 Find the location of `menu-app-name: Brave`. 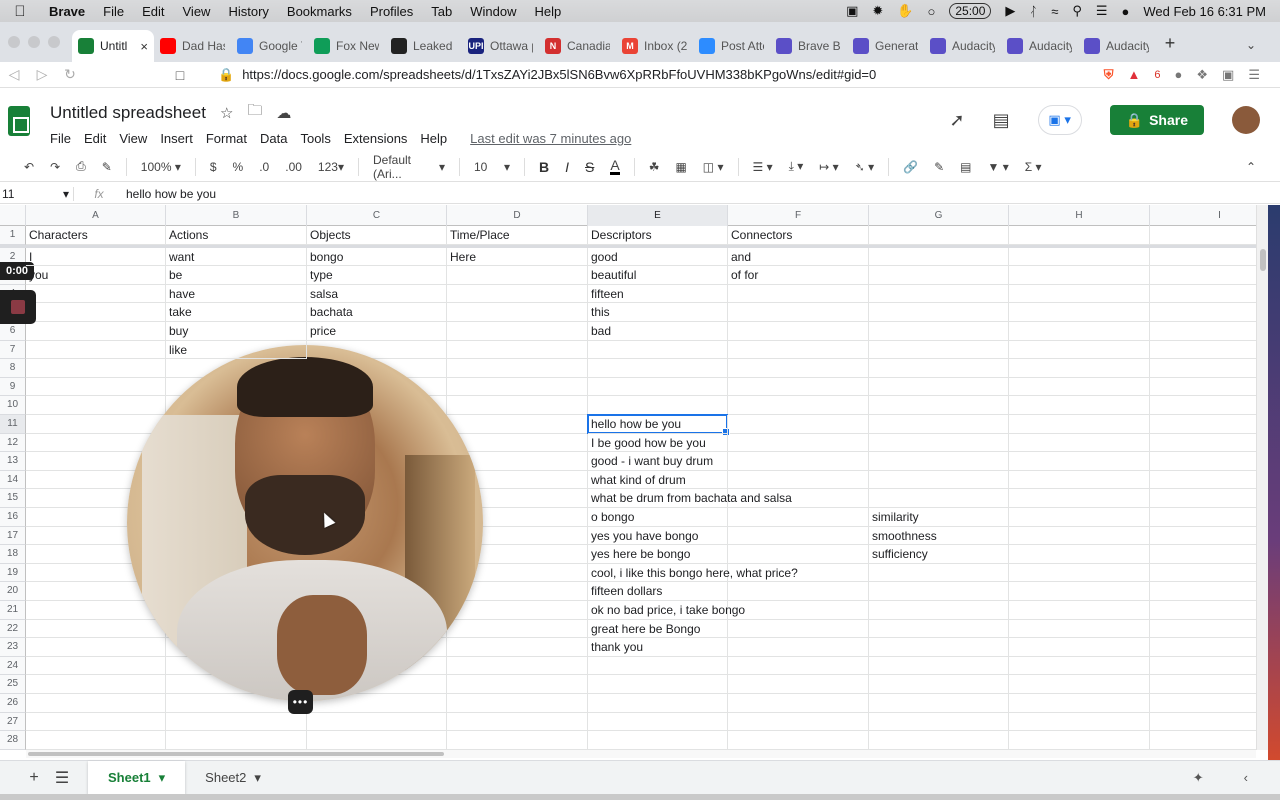

menu-app-name: Brave is located at coordinates (67, 11).